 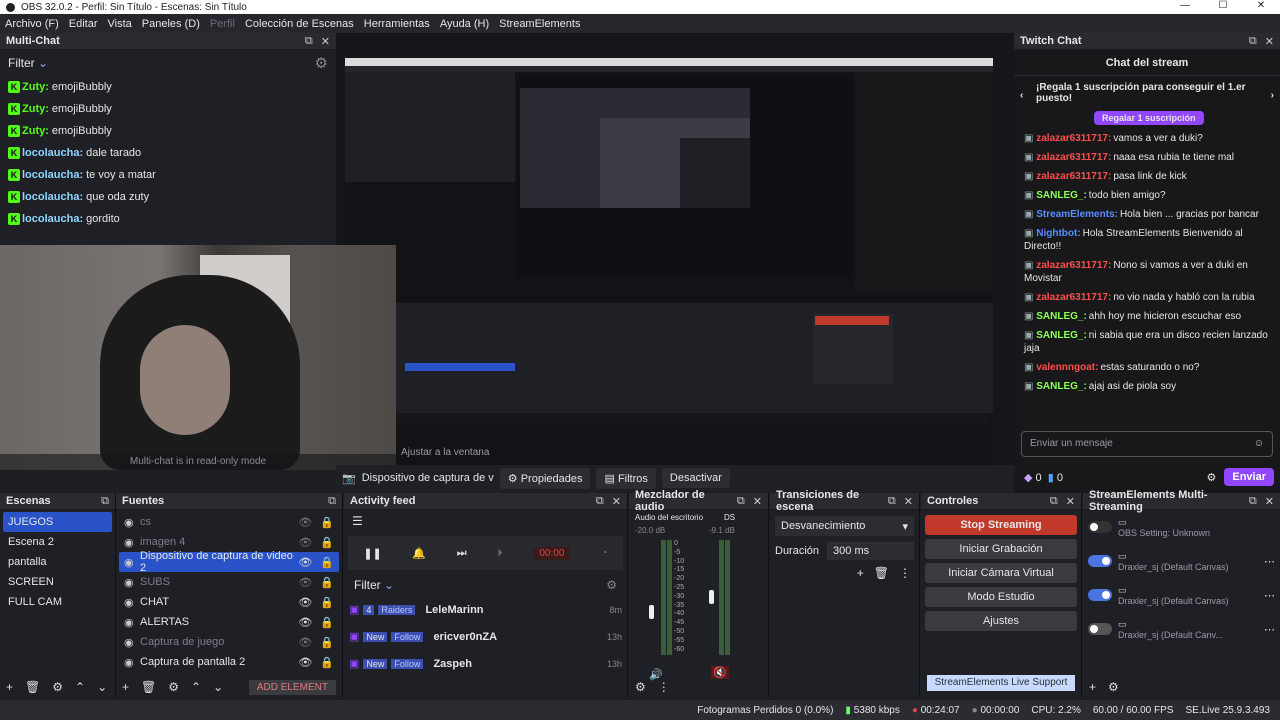 What do you see at coordinates (1058, 233) in the screenshot?
I see `chat-user: Nightbot:` at bounding box center [1058, 233].